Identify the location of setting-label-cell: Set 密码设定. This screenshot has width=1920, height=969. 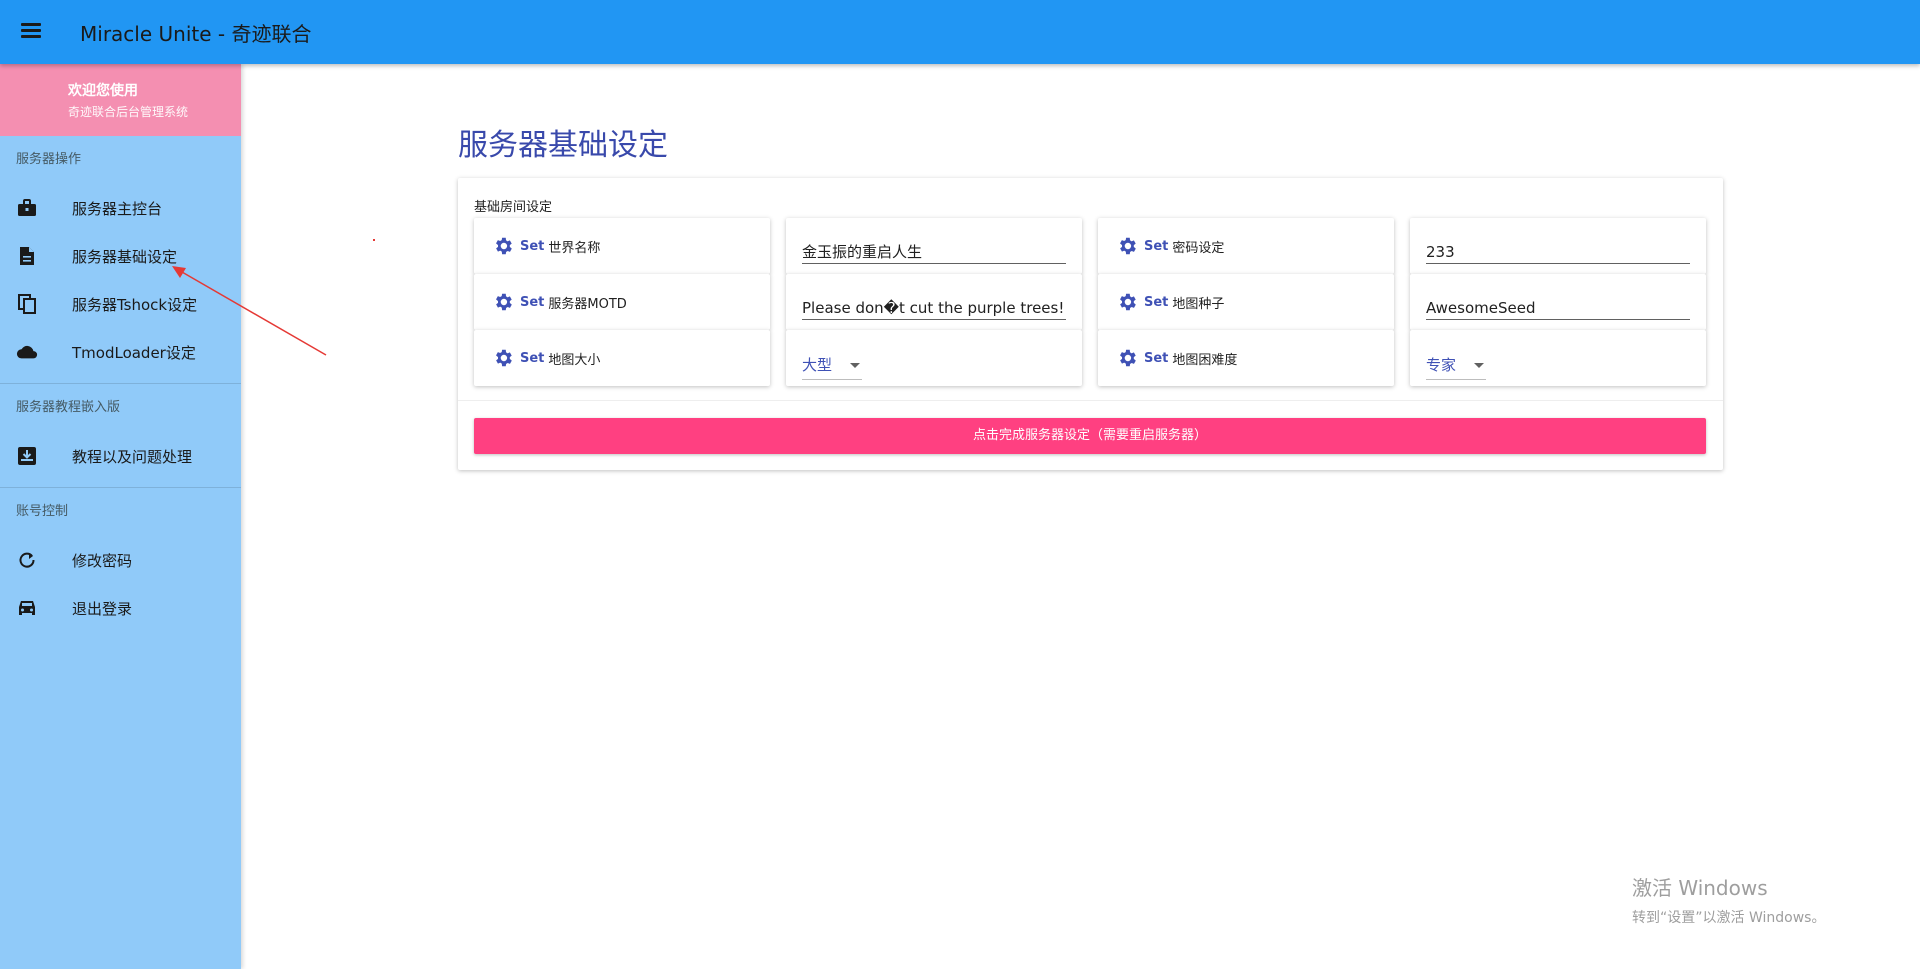
(1246, 246).